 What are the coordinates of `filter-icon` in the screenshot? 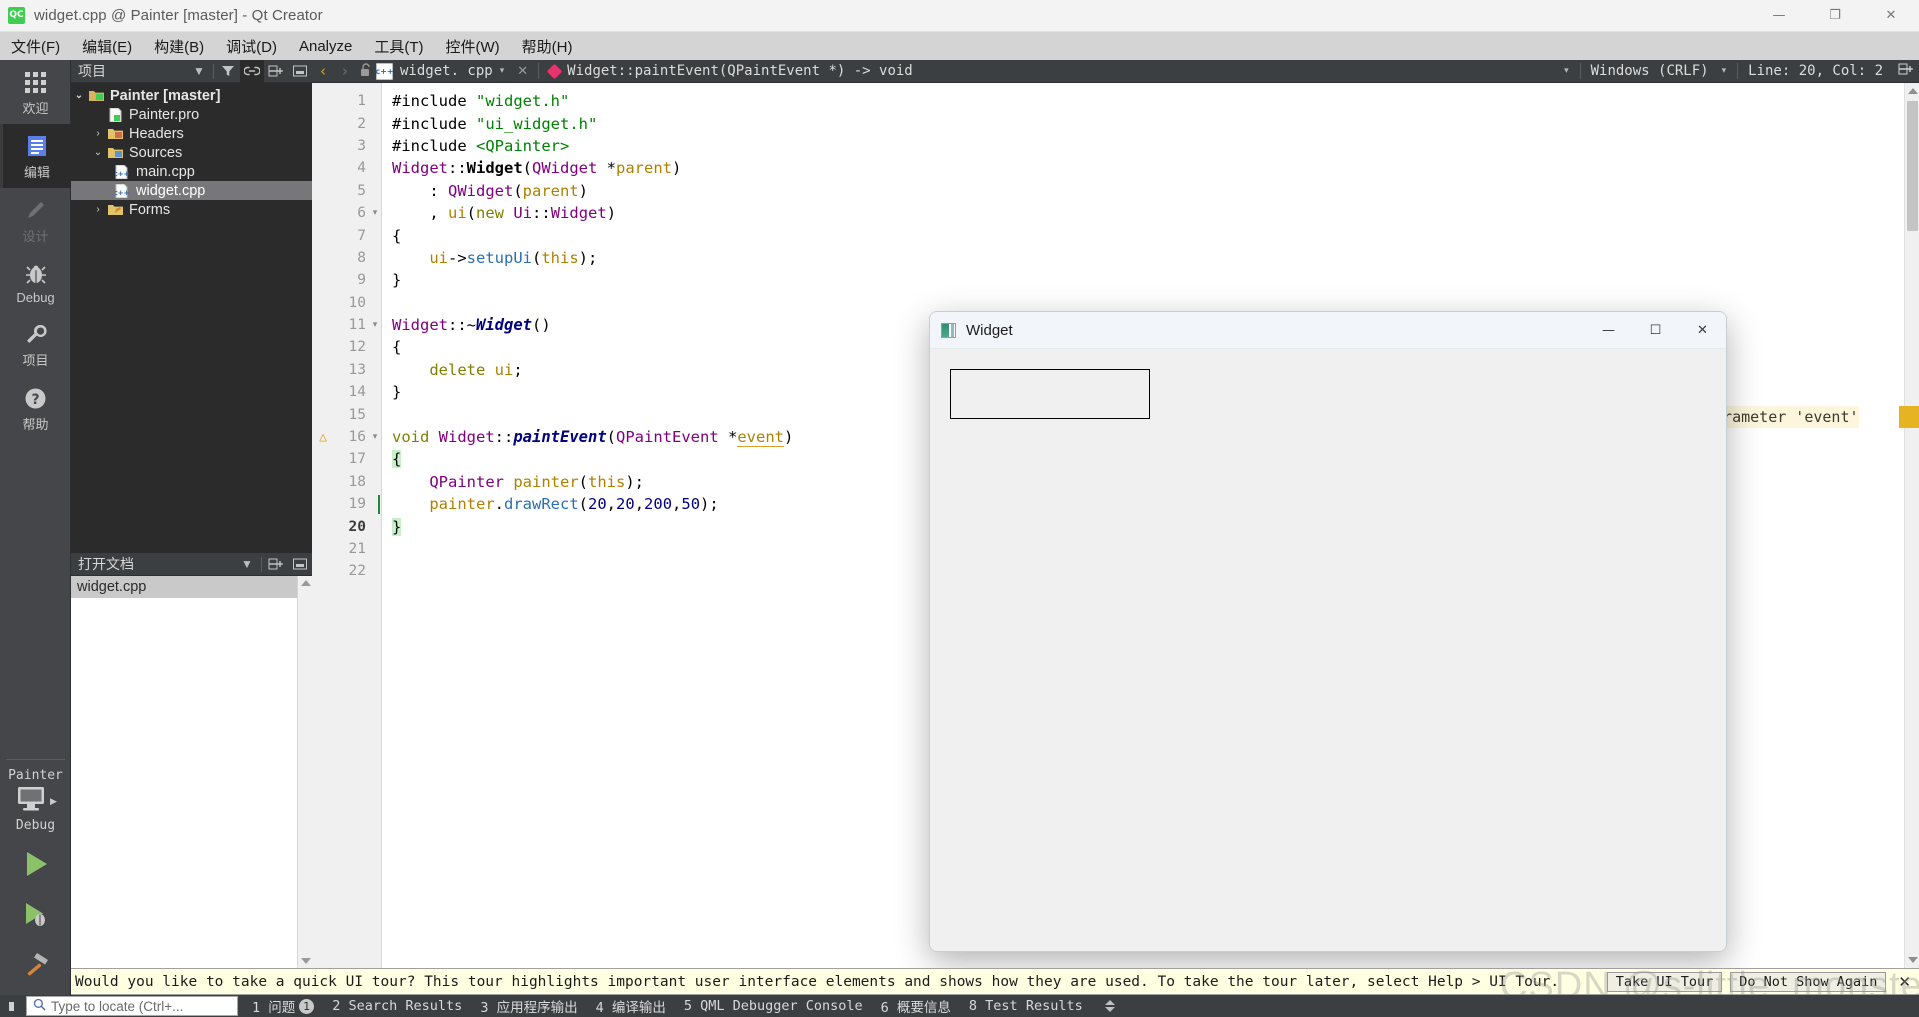 It's located at (228, 71).